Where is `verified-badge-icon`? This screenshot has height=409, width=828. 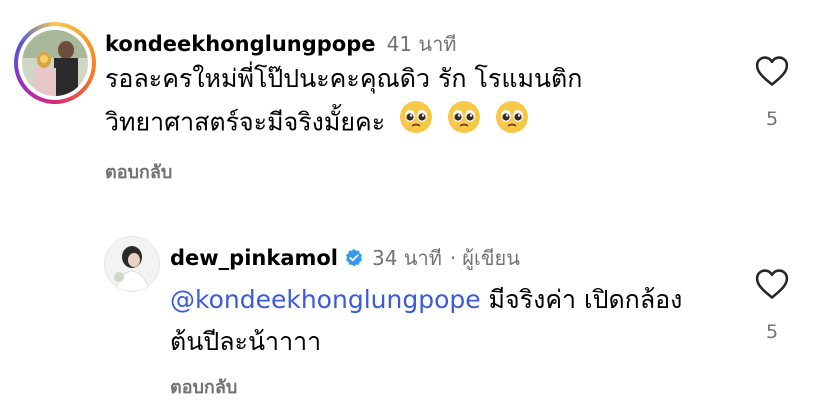 verified-badge-icon is located at coordinates (354, 258).